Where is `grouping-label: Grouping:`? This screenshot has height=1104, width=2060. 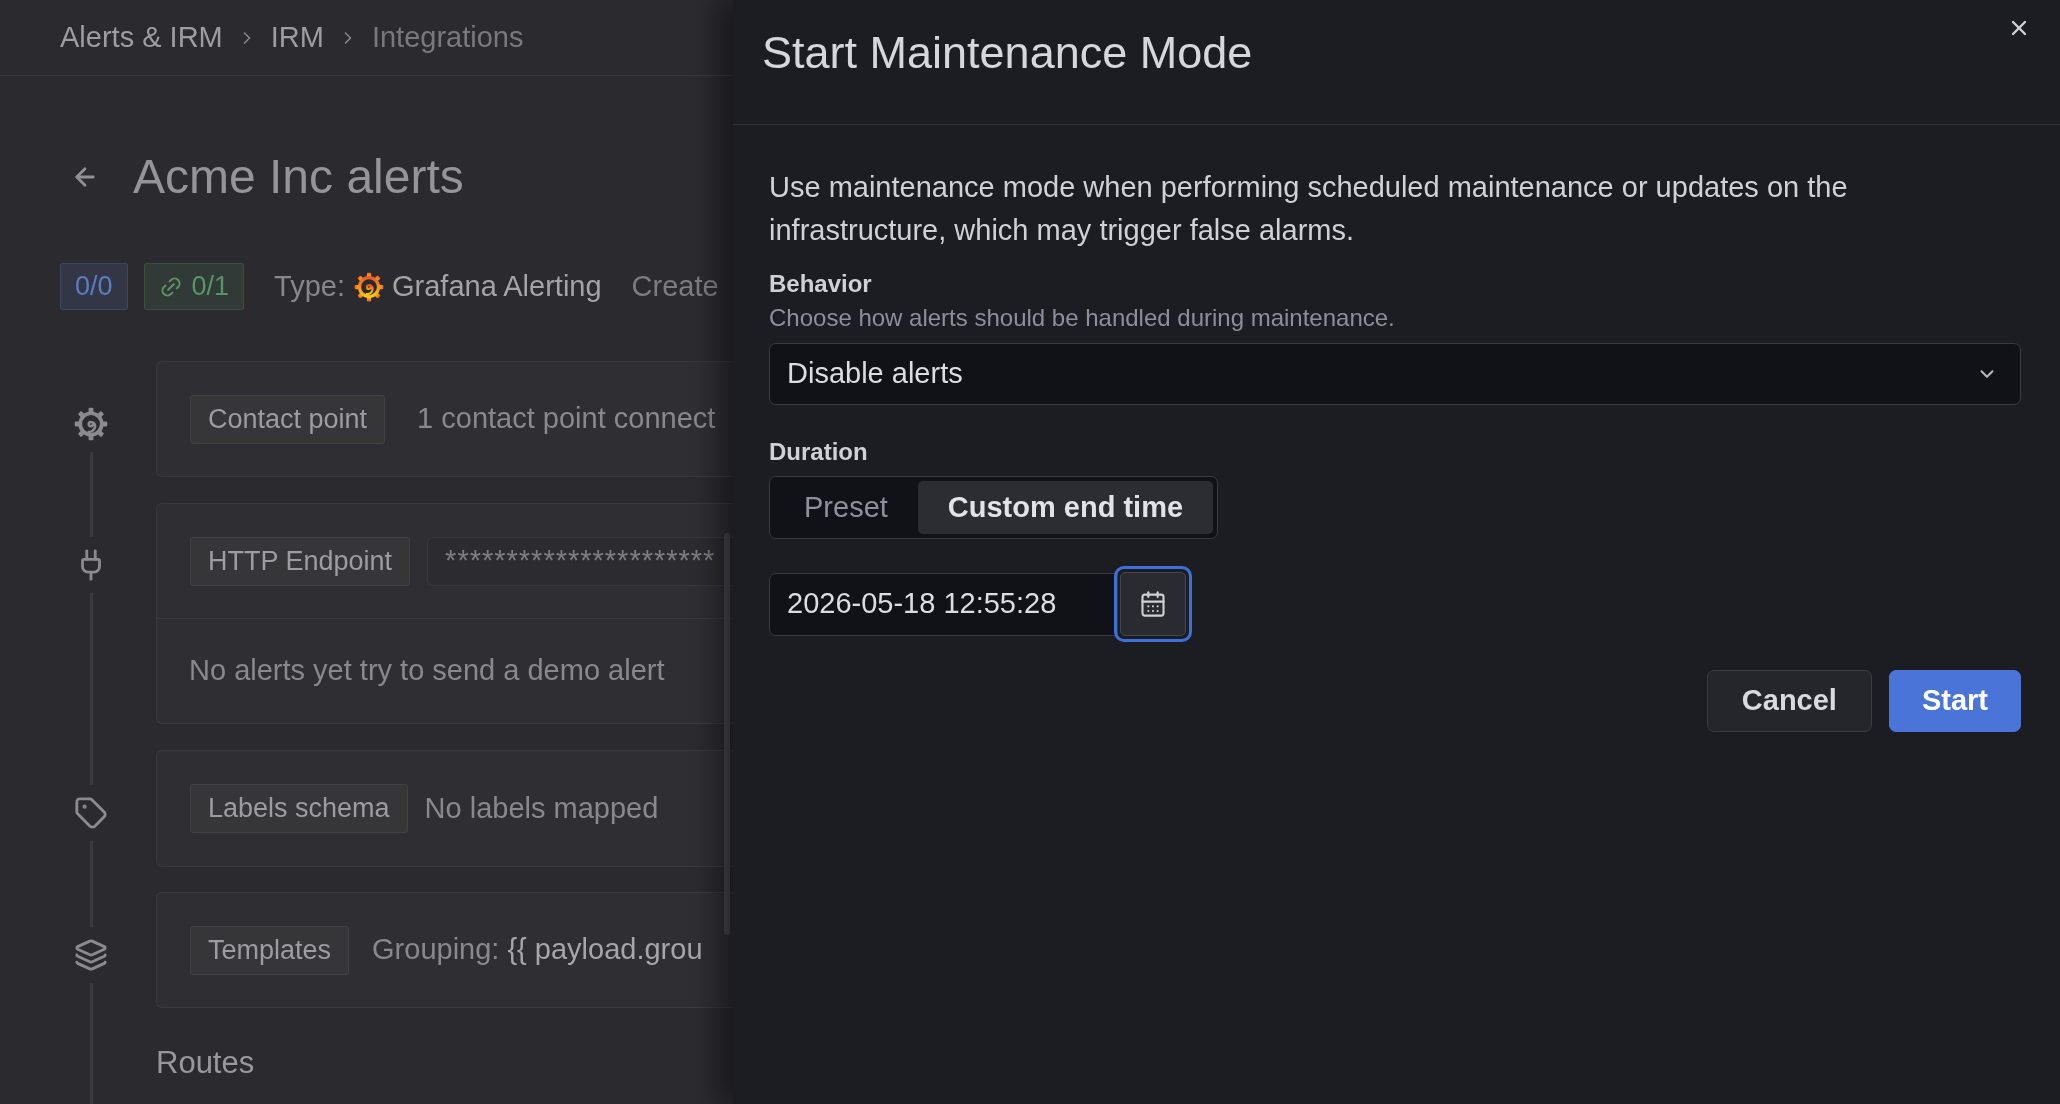 grouping-label: Grouping: is located at coordinates (436, 950).